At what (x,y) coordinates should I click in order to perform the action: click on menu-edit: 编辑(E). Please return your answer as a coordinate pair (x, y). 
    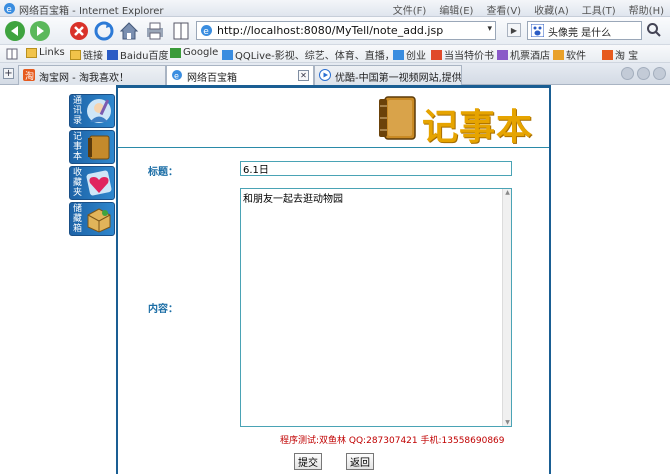
    Looking at the image, I should click on (456, 9).